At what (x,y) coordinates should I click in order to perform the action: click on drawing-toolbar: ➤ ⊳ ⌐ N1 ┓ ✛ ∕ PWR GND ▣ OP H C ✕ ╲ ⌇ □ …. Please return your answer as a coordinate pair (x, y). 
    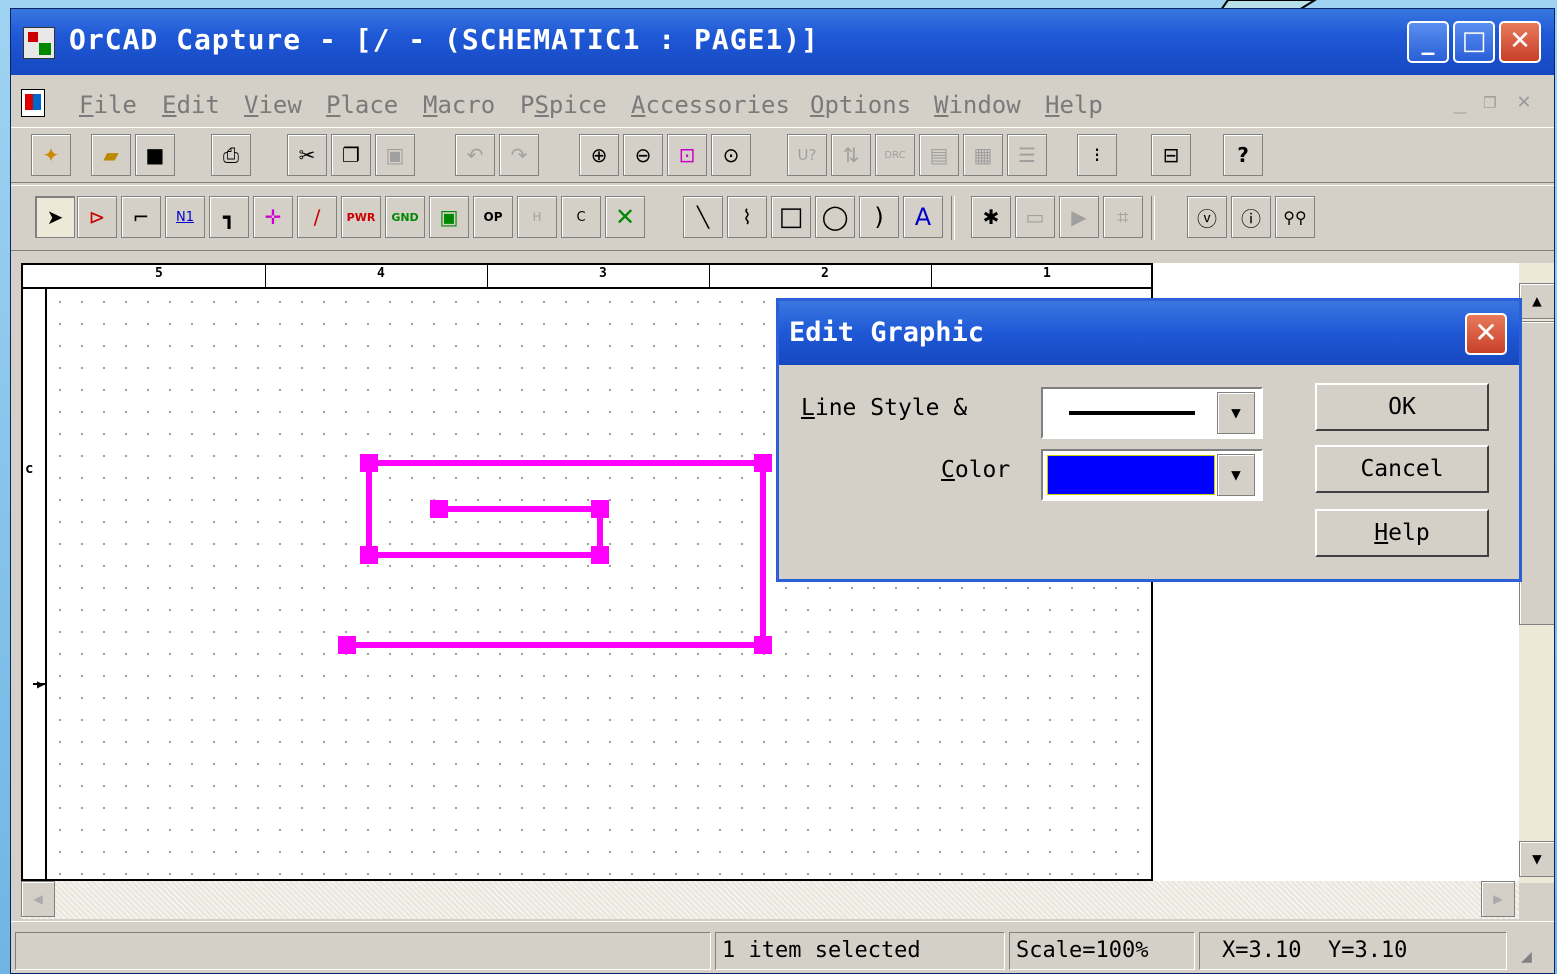
    Looking at the image, I should click on (782, 218).